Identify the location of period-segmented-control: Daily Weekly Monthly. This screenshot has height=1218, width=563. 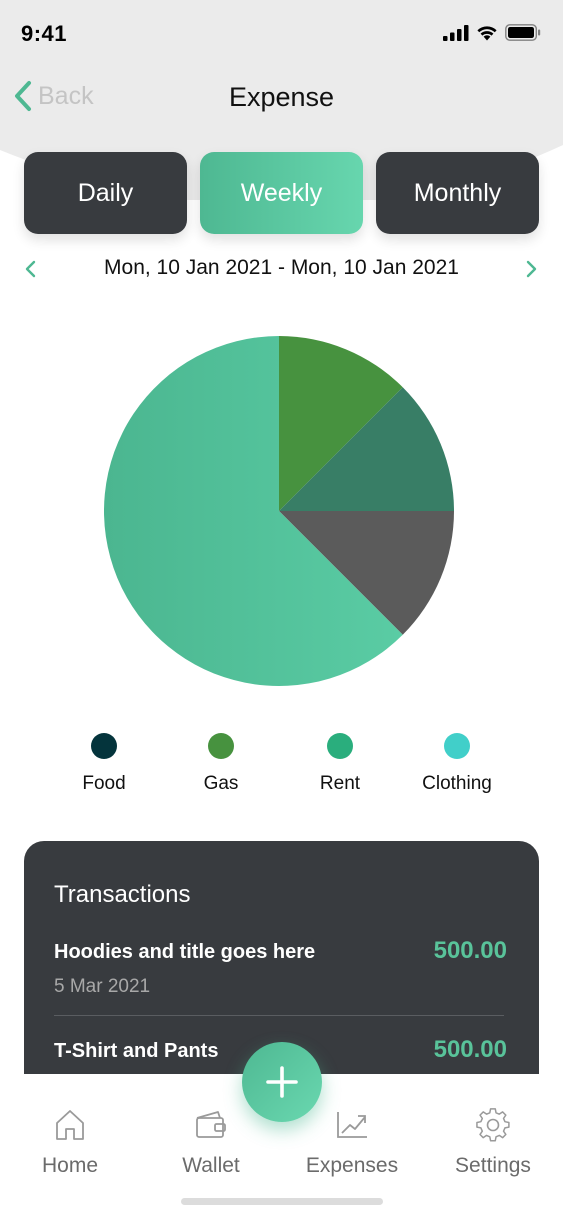
(281, 193).